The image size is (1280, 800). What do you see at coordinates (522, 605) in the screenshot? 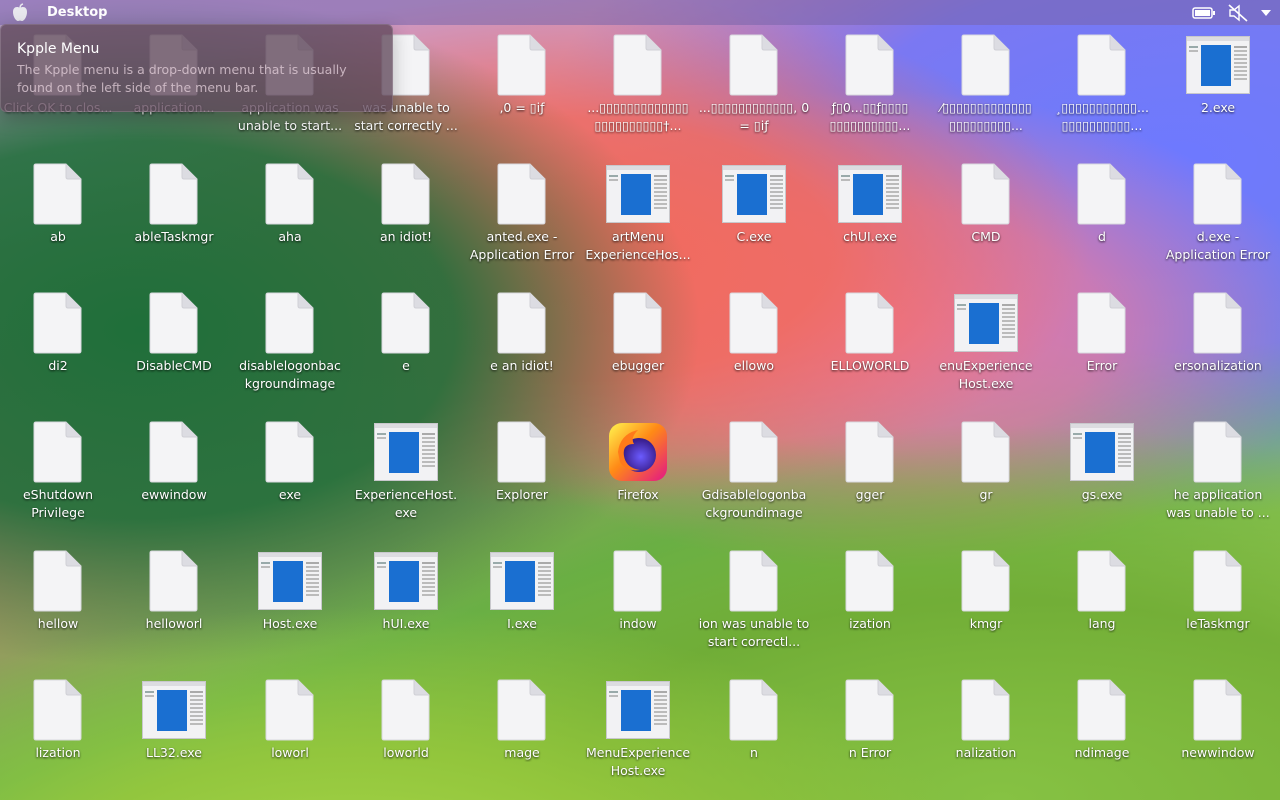
I see `desktop-item: I.exe` at bounding box center [522, 605].